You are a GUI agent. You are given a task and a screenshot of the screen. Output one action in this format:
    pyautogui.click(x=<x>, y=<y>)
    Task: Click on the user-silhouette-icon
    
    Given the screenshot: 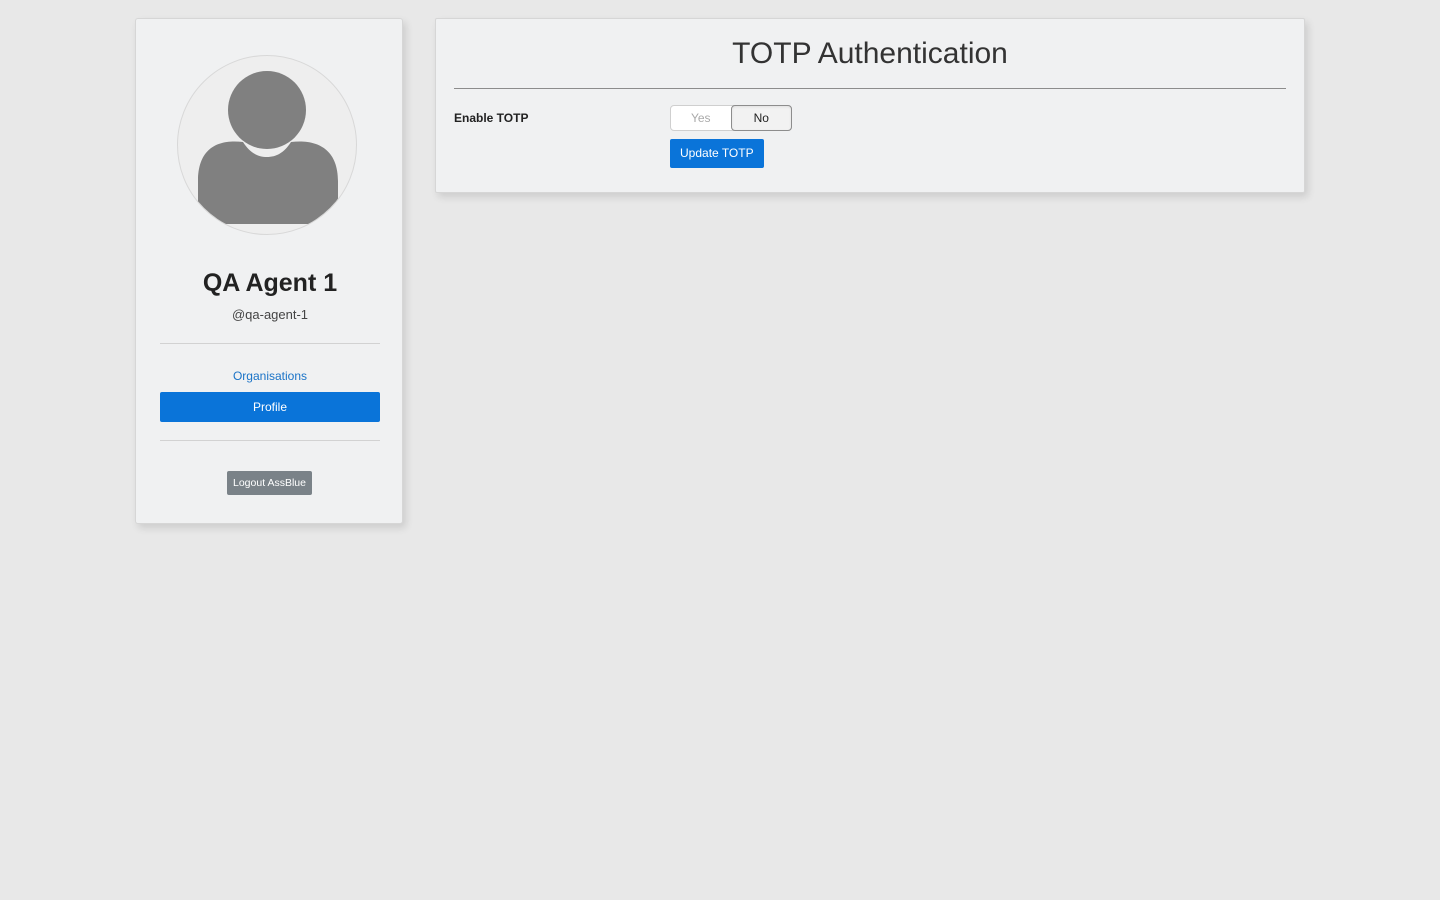 What is the action you would take?
    pyautogui.click(x=268, y=147)
    